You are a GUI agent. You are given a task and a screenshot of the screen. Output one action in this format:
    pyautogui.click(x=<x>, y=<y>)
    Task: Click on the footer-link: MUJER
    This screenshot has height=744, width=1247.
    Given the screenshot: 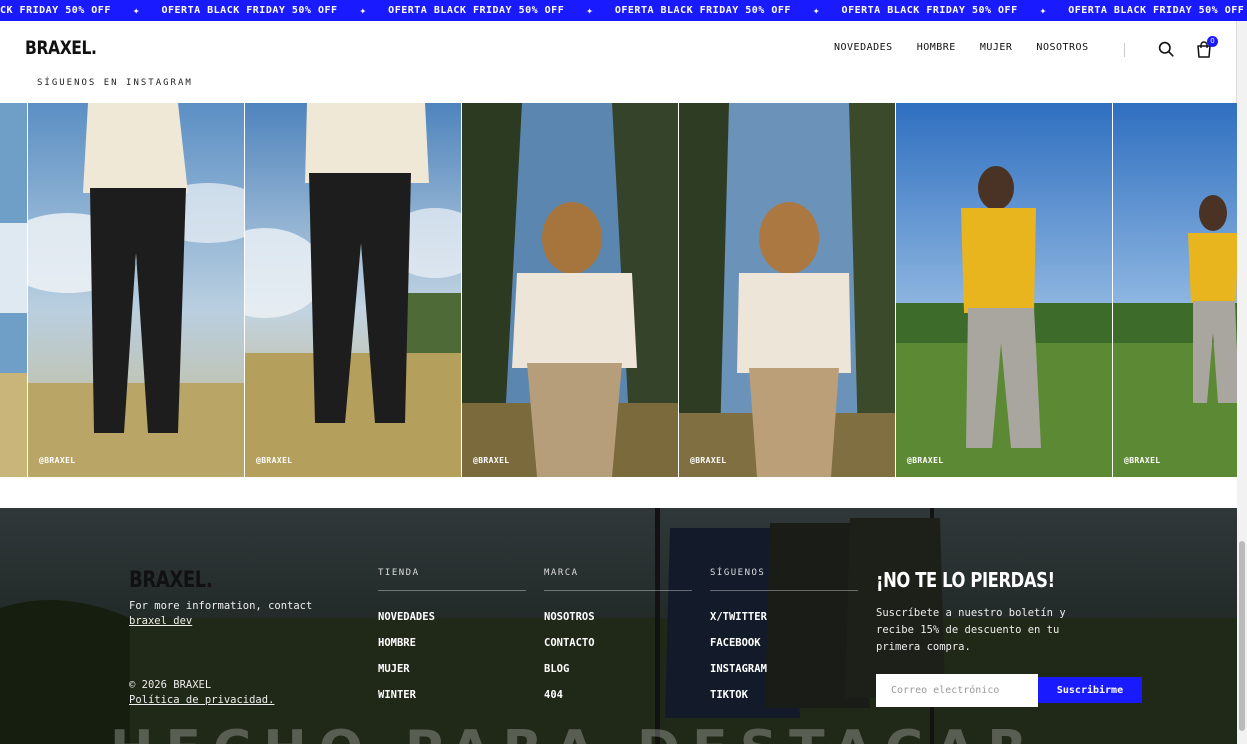 What is the action you would take?
    pyautogui.click(x=452, y=669)
    